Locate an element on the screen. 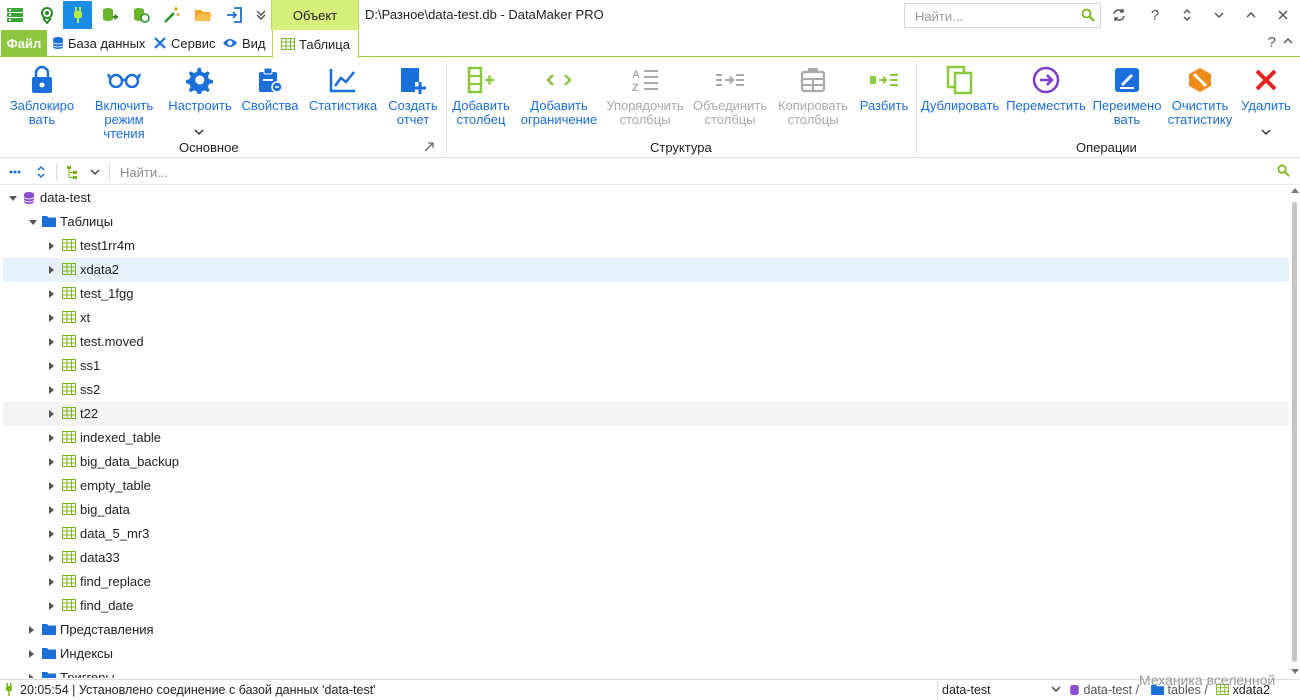  tree-node-table: test1rr4m is located at coordinates (646, 246).